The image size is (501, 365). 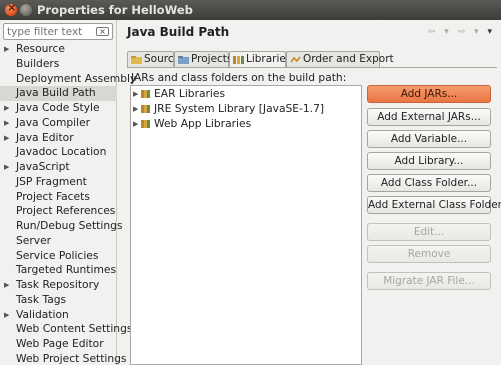 I want to click on tree-item: ▶ JavaScript, so click(x=58, y=167).